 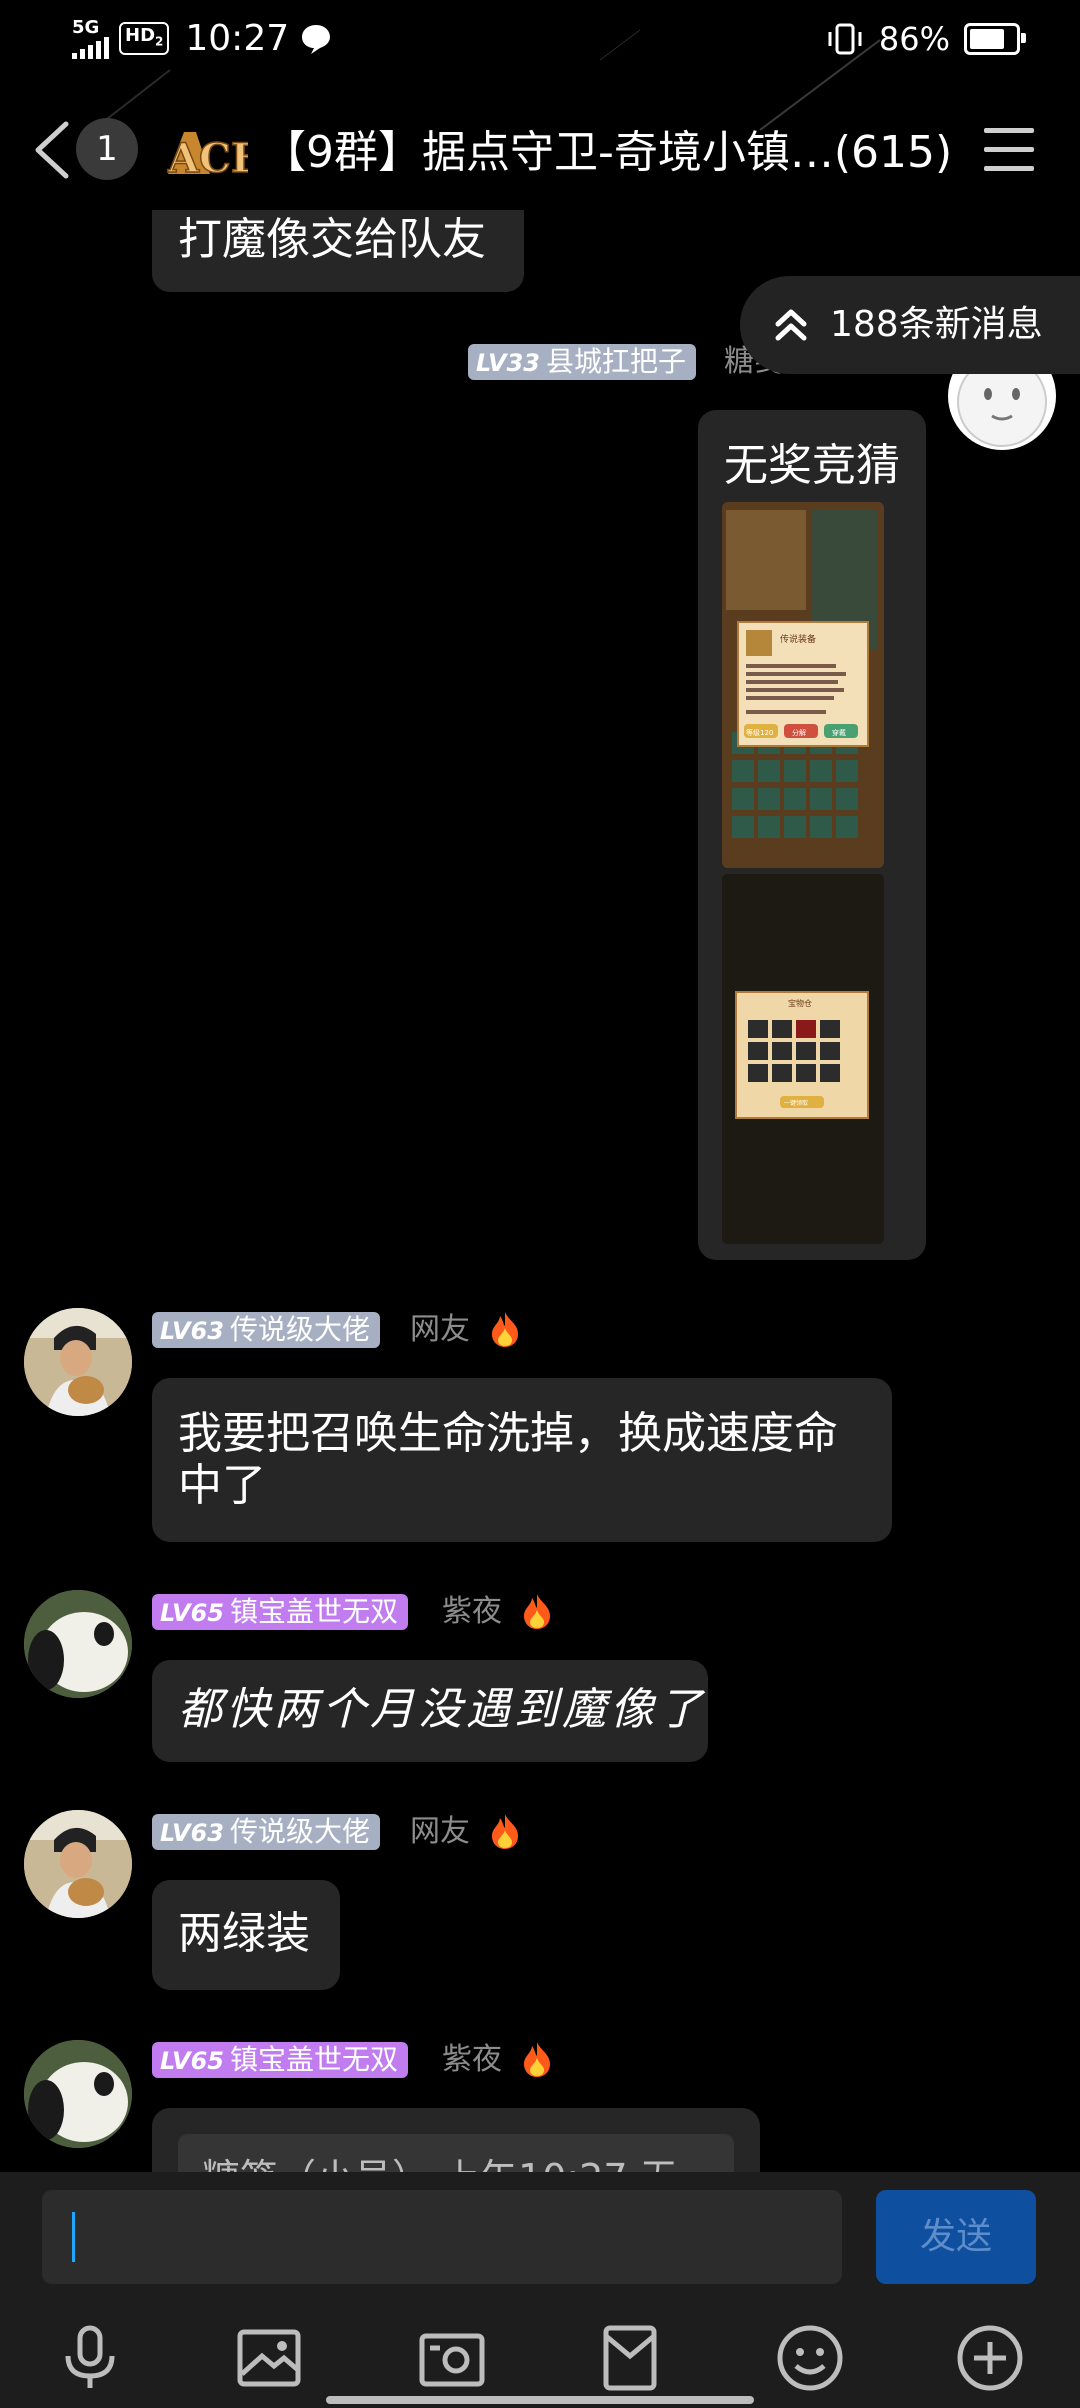 I want to click on network-type: 5G, so click(x=86, y=27).